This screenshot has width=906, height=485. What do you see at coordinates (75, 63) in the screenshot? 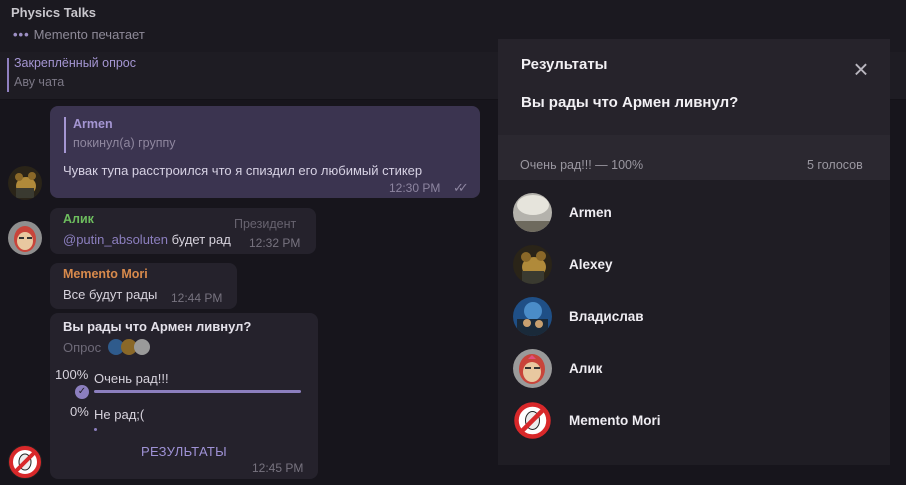
I see `pinned-title: Закреплённый опрос` at bounding box center [75, 63].